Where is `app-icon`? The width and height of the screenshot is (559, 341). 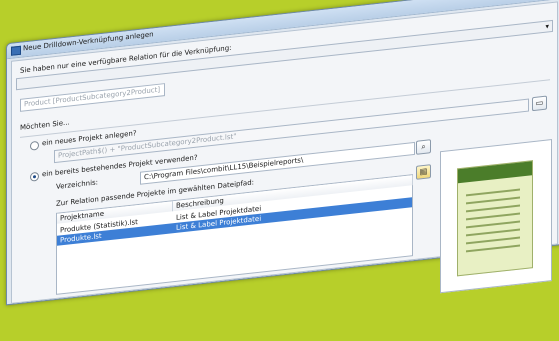
app-icon is located at coordinates (16, 50).